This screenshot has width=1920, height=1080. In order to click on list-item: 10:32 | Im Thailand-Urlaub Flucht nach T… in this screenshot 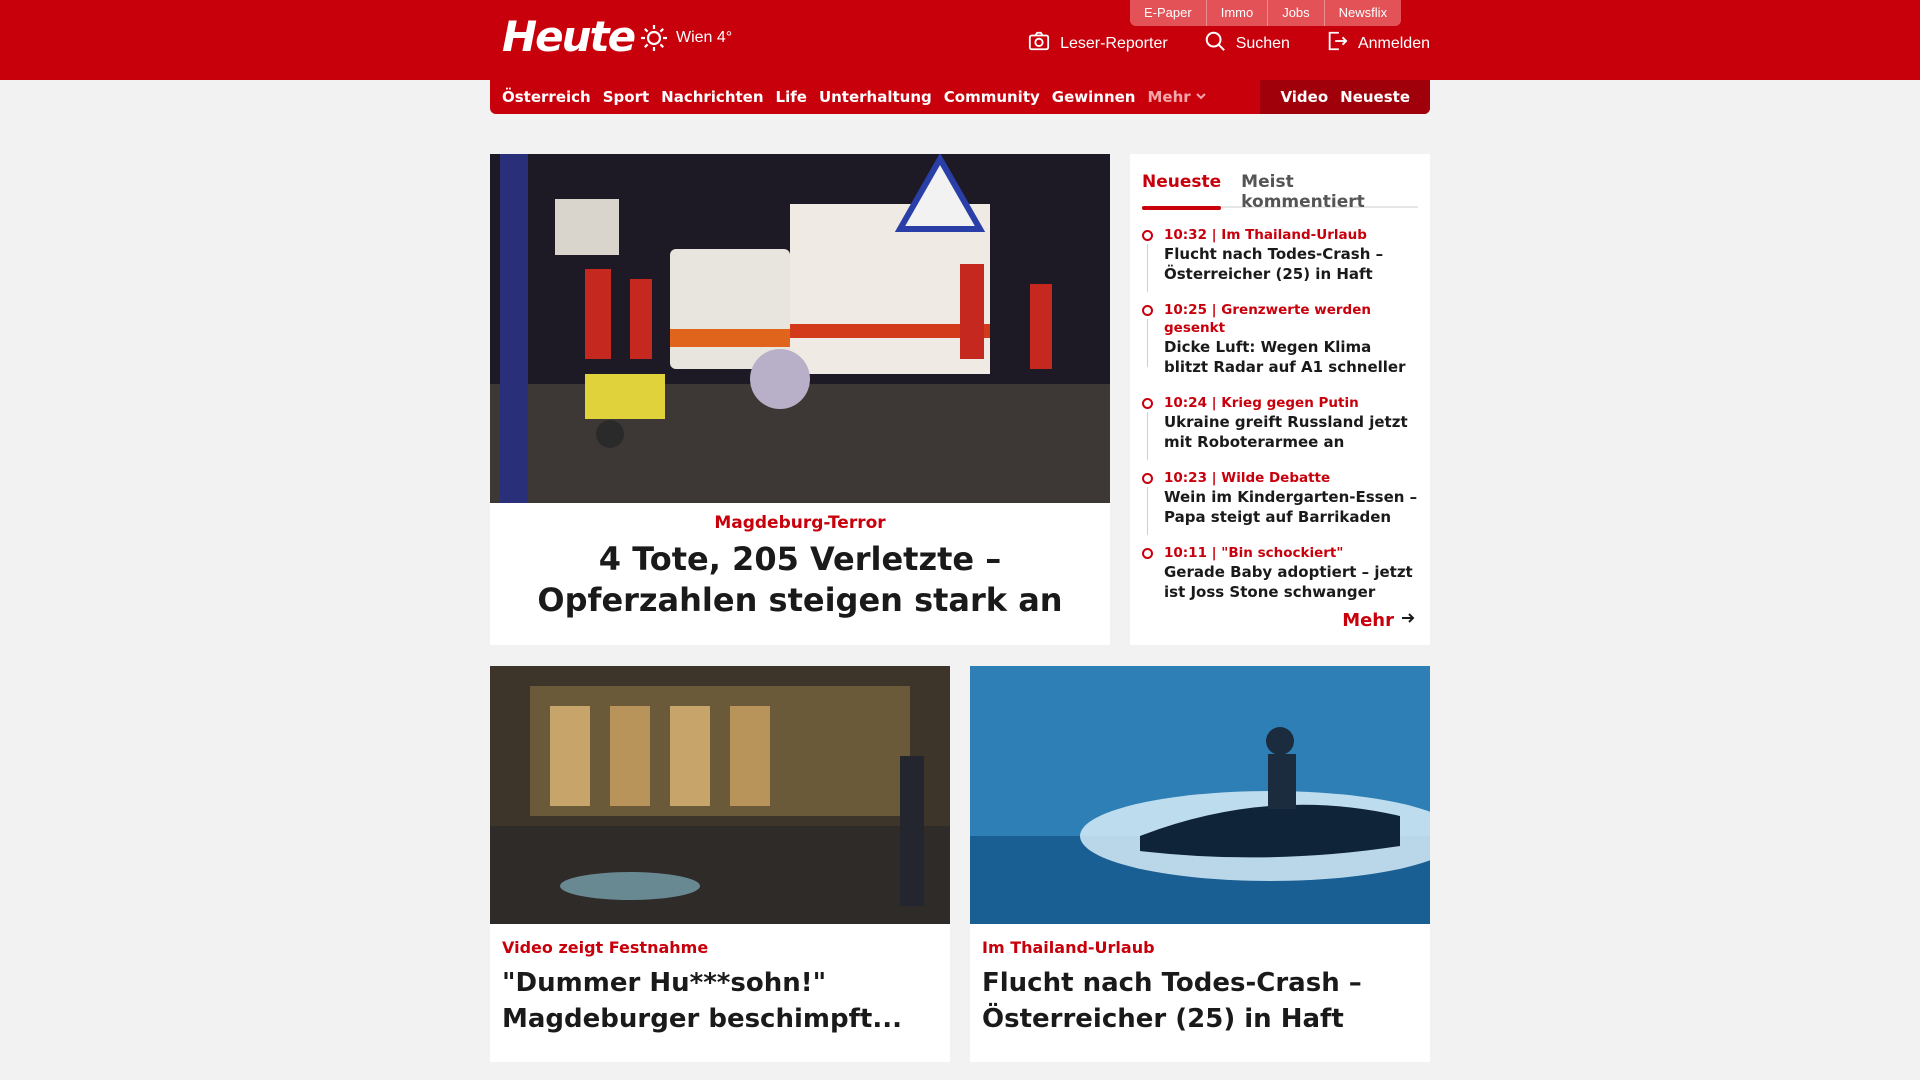, I will do `click(1280, 259)`.